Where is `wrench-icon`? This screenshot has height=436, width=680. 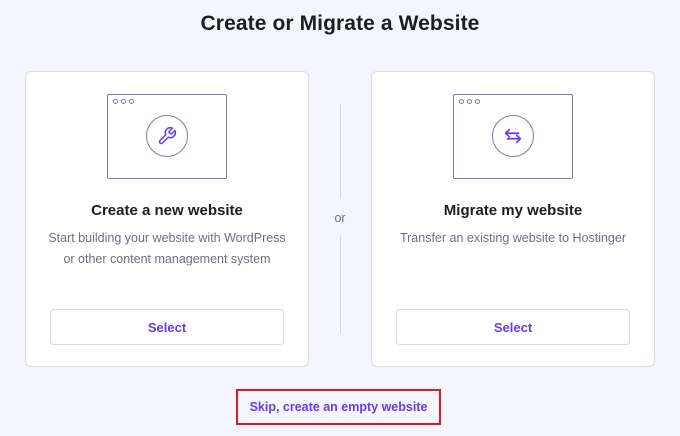 wrench-icon is located at coordinates (167, 136).